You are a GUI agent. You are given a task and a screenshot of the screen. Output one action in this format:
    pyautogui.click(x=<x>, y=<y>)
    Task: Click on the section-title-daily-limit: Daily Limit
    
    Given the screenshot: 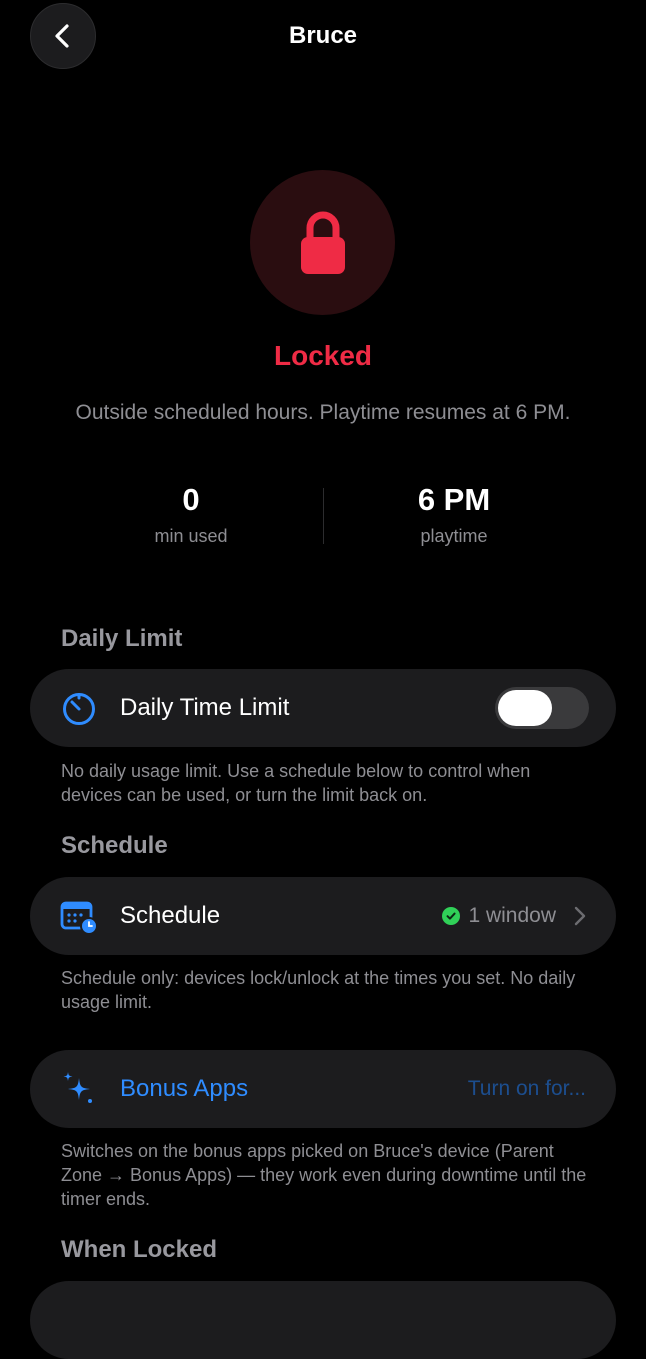 What is the action you would take?
    pyautogui.click(x=122, y=638)
    